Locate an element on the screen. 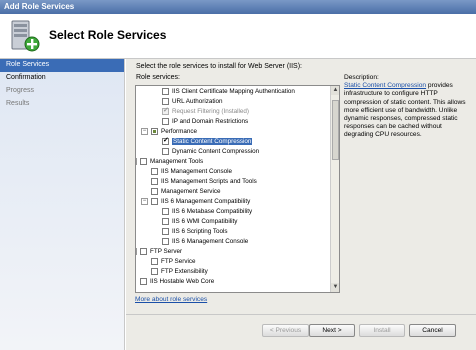  next-button: Next > is located at coordinates (332, 330).